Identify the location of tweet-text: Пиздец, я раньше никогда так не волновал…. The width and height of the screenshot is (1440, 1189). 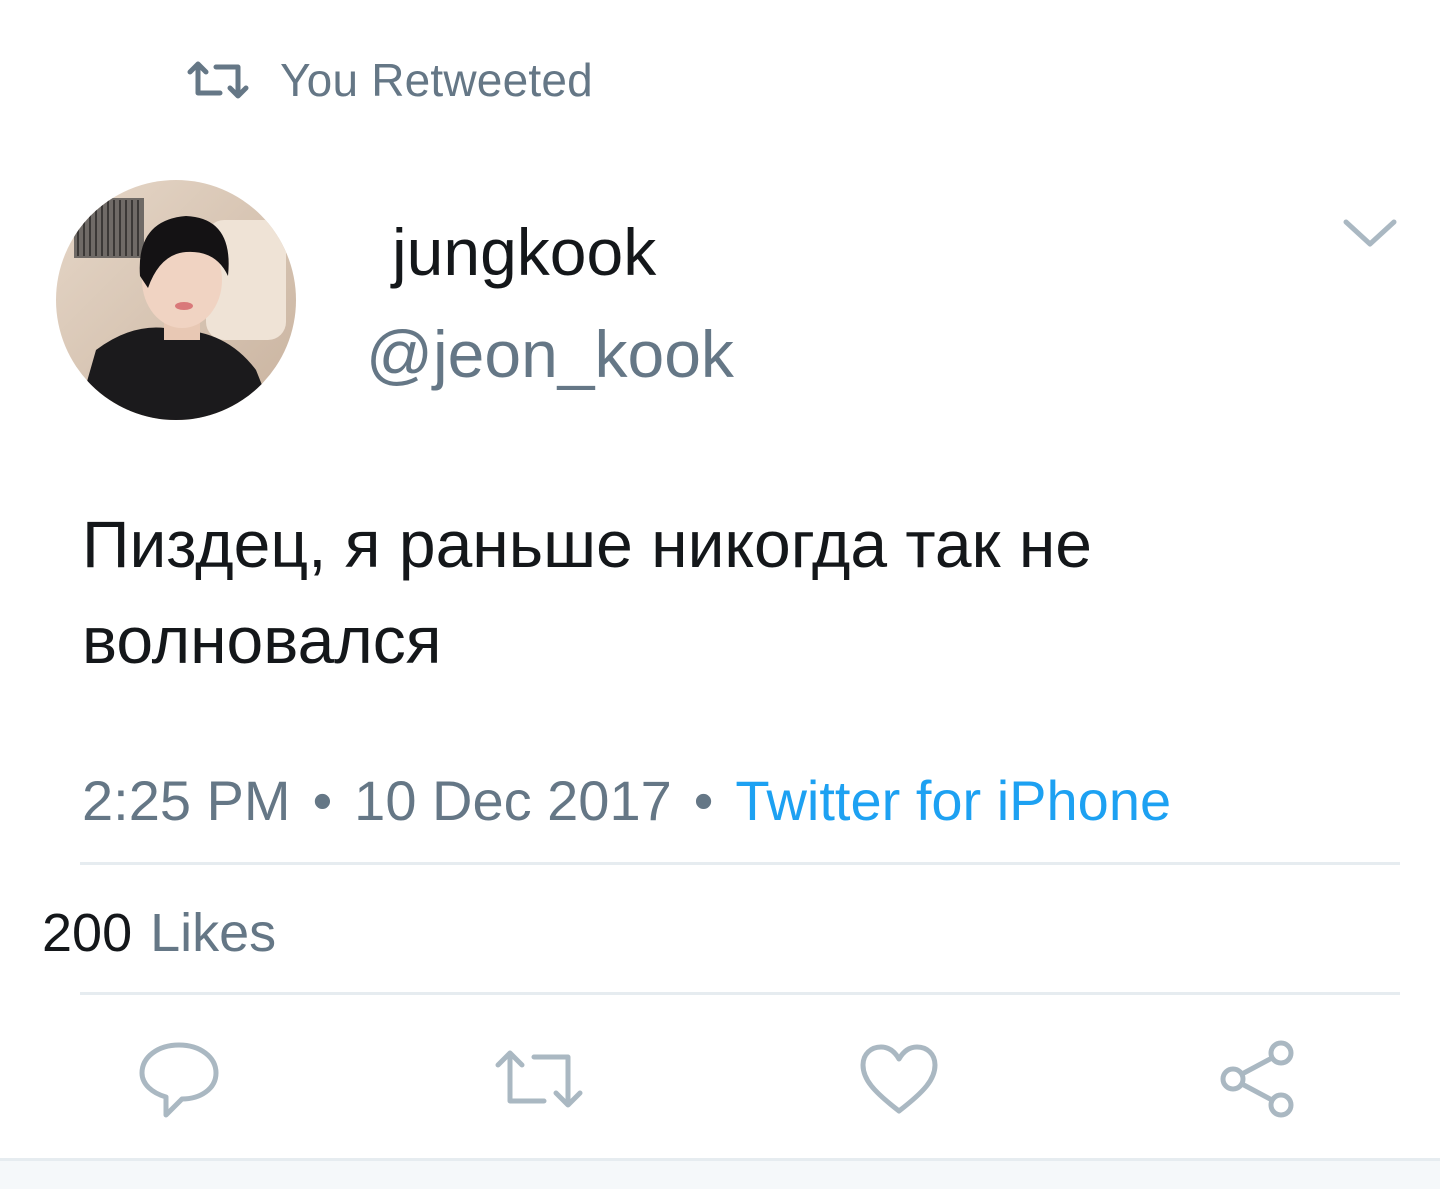
(587, 592).